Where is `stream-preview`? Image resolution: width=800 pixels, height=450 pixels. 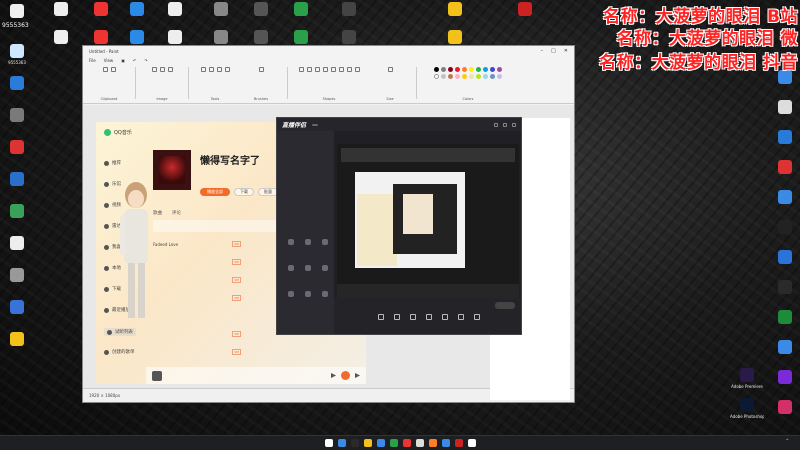 stream-preview is located at coordinates (428, 224).